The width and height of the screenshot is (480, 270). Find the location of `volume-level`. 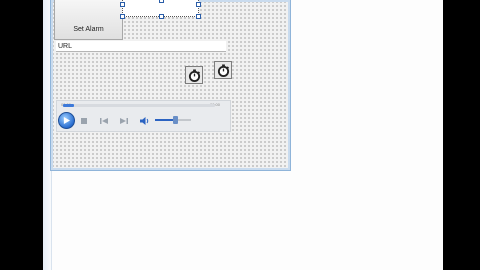

volume-level is located at coordinates (165, 120).